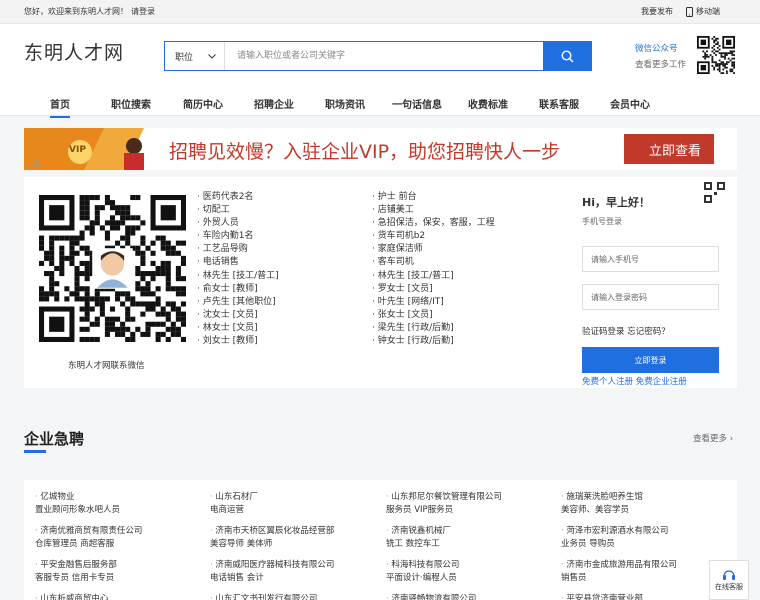 This screenshot has width=760, height=600. I want to click on nav-item-0: 首页, so click(60, 107).